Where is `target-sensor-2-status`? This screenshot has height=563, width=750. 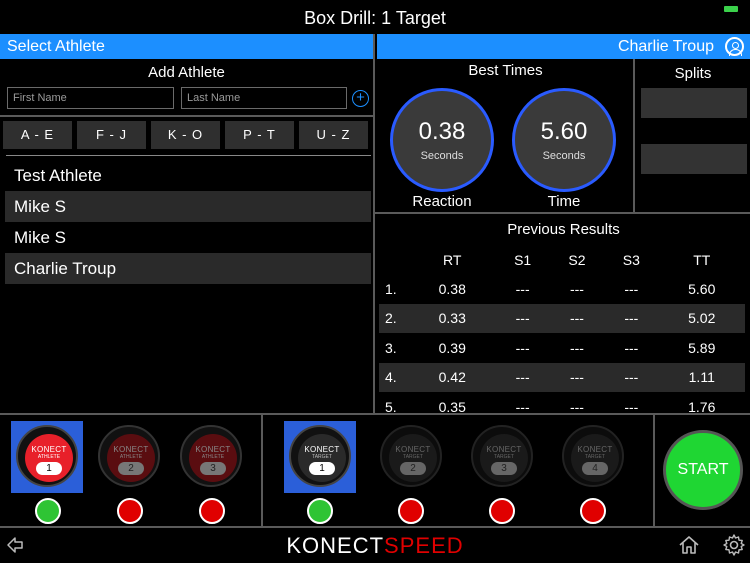
target-sensor-2-status is located at coordinates (411, 511).